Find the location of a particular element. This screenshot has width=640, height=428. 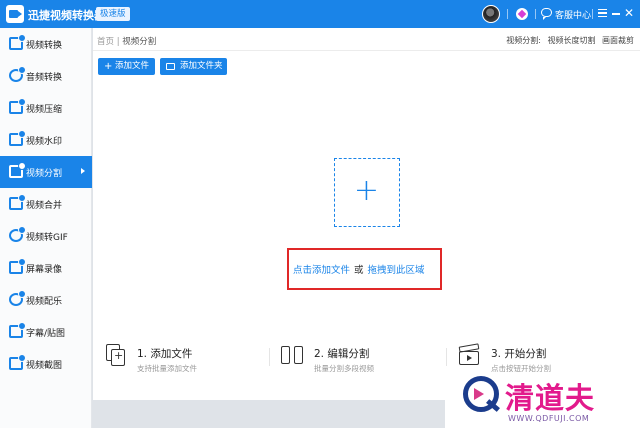

sidebar-item-label: 视频配乐 is located at coordinates (44, 302).